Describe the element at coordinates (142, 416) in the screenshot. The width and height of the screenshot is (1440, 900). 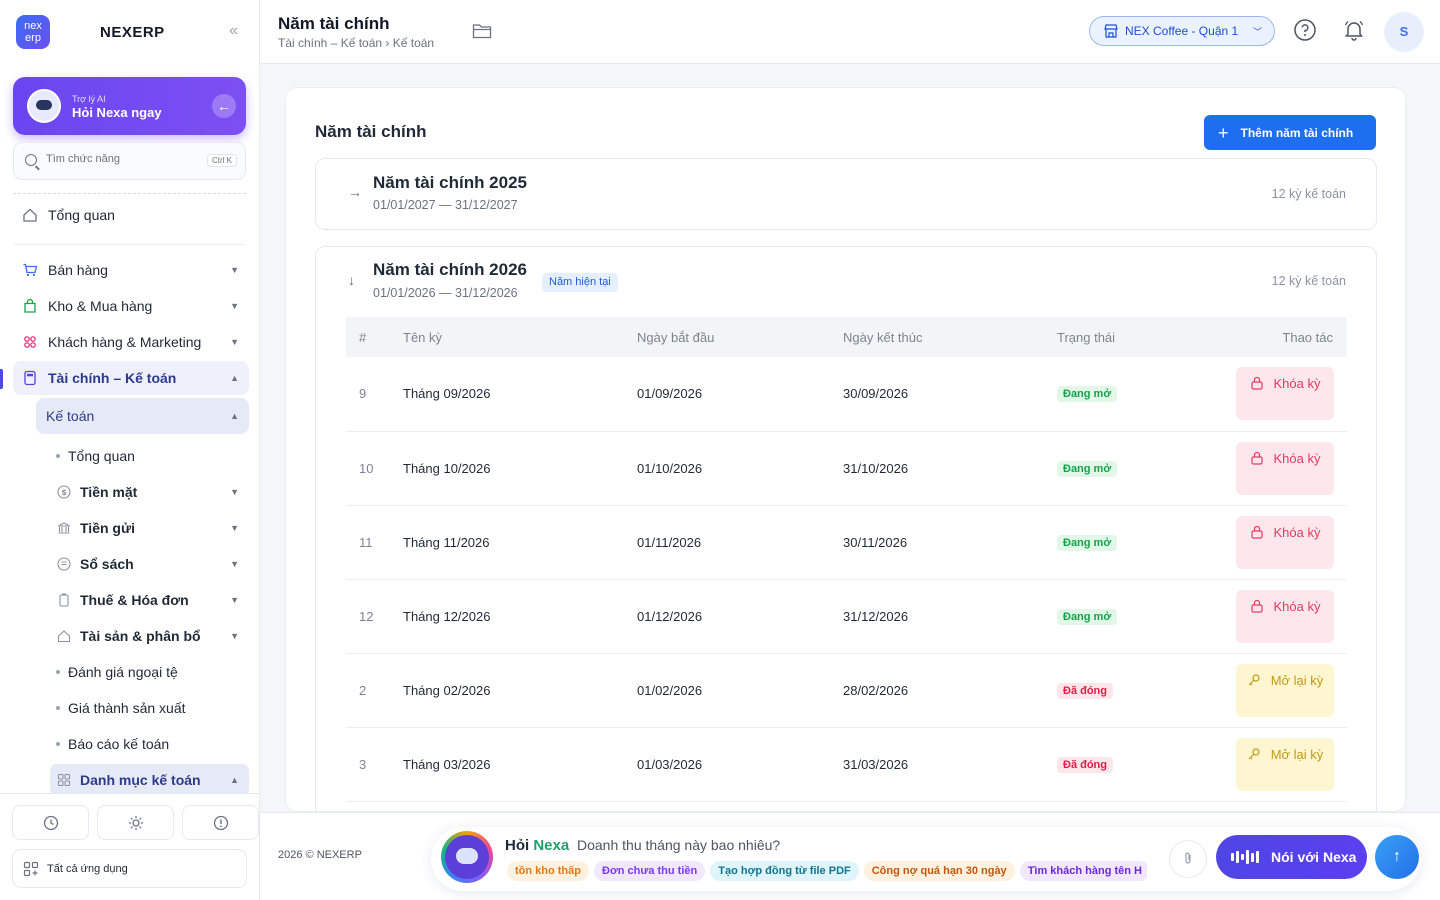
I see `nav-accounting: Kế toán ▲` at that location.